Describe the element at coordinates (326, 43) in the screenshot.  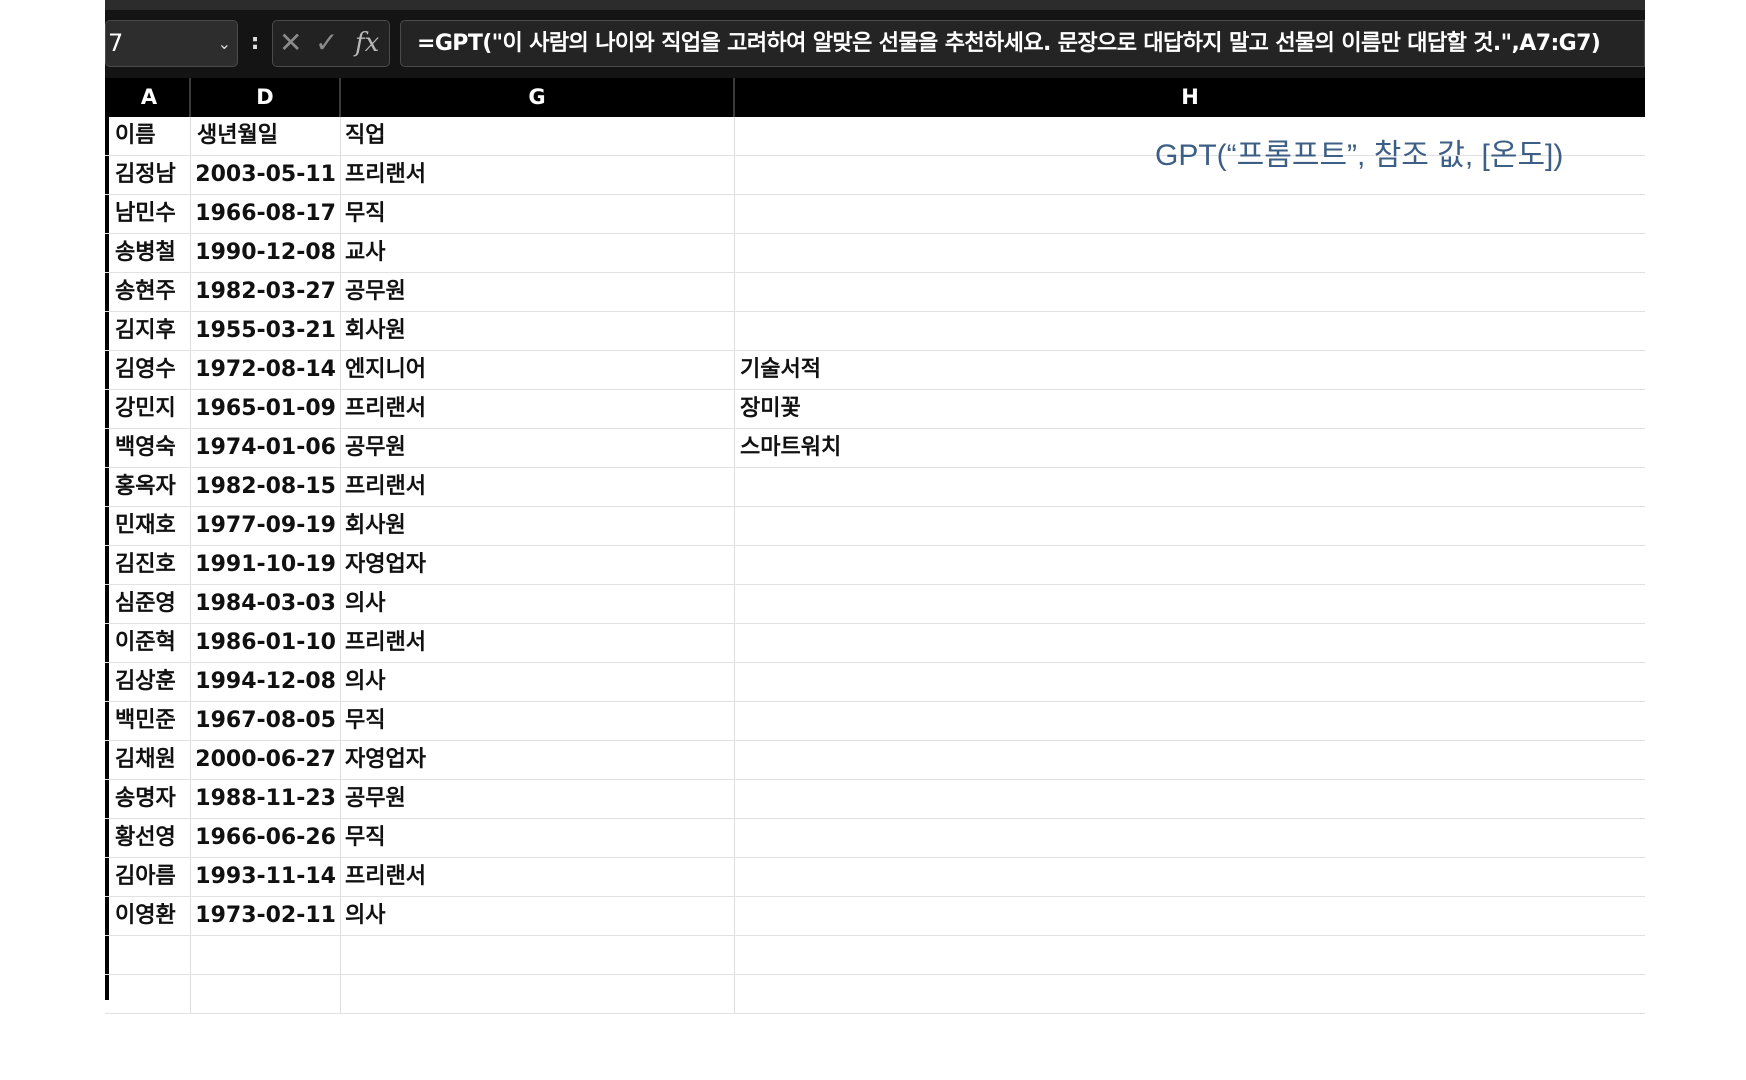
I see `check-icon: ✓` at that location.